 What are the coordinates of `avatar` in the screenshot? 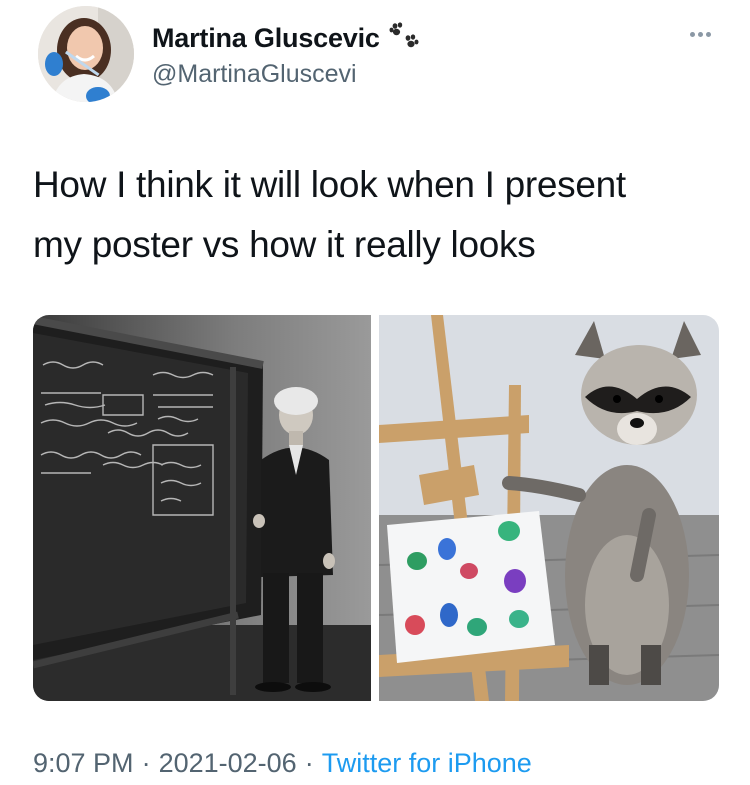 It's located at (86, 54).